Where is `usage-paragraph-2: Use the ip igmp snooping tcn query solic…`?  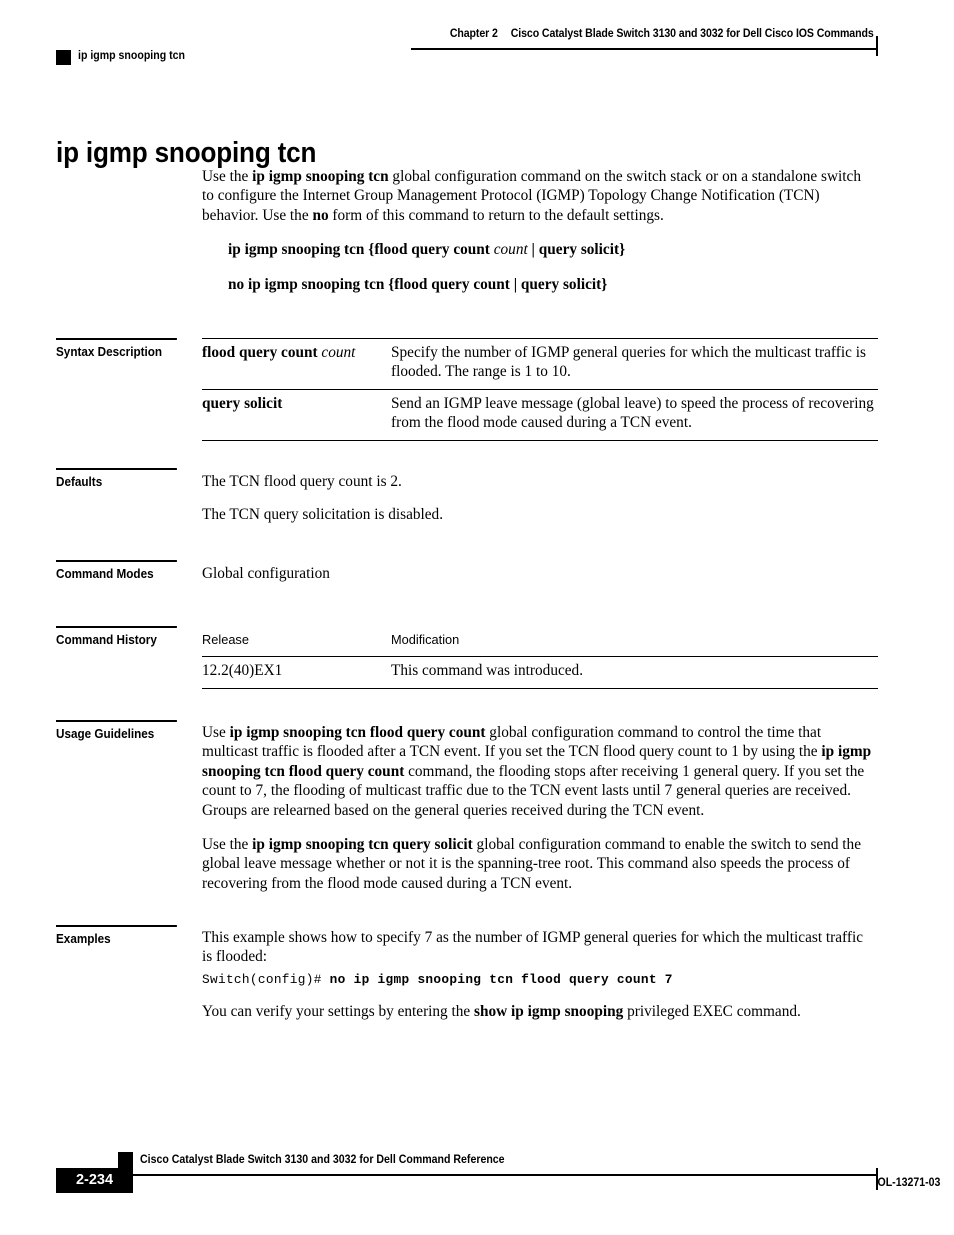
usage-paragraph-2: Use the ip igmp snooping tcn query solic… is located at coordinates (538, 864).